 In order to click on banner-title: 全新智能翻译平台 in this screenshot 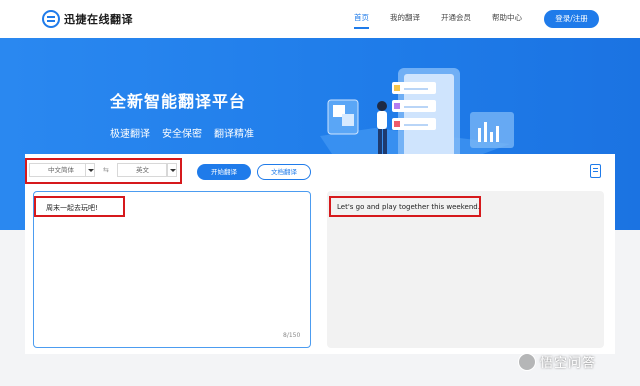, I will do `click(178, 101)`.